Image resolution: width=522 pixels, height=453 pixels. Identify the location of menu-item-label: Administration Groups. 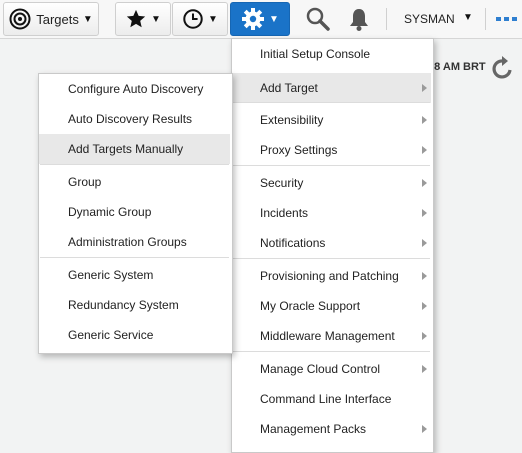
(127, 242).